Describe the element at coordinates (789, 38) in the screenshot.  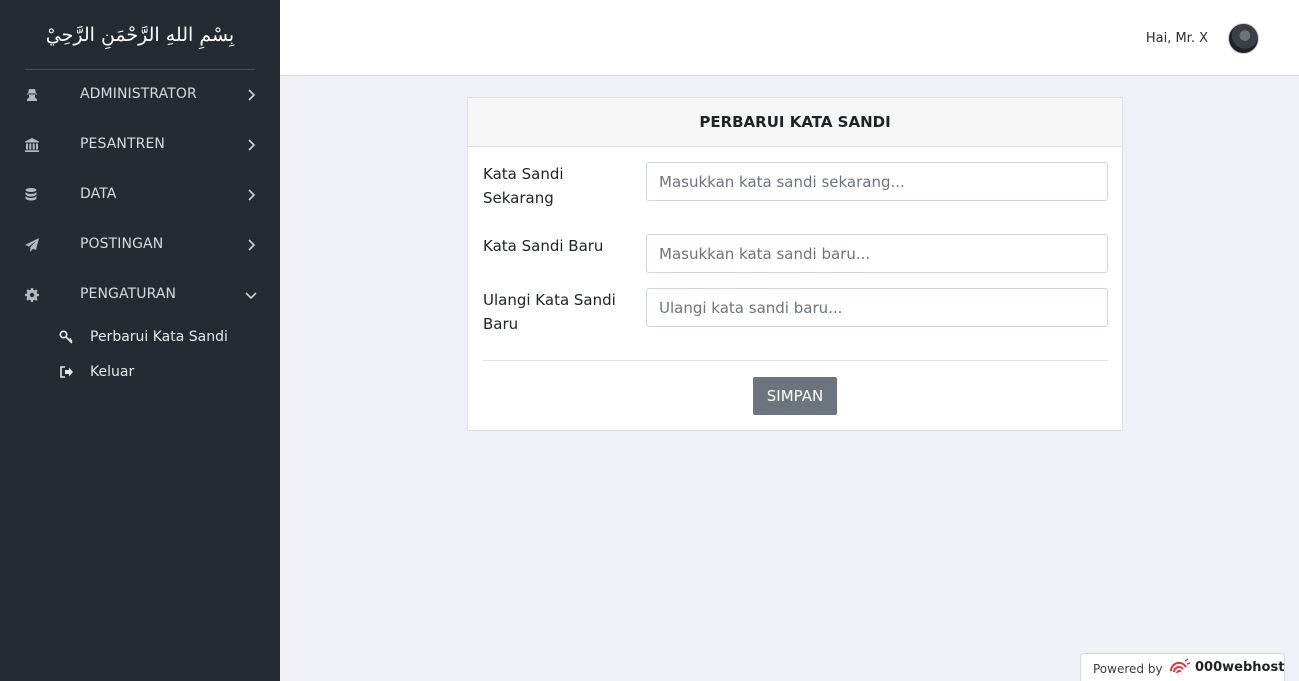
I see `topbar: Hai, Mr. X` at that location.